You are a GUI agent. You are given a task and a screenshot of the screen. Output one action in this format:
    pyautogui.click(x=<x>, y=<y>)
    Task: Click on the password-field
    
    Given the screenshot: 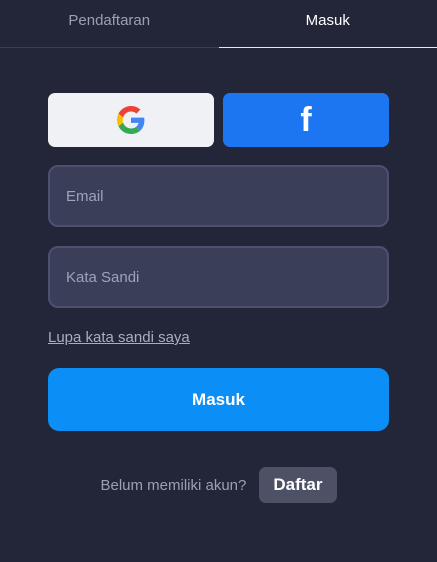 What is the action you would take?
    pyautogui.click(x=218, y=277)
    